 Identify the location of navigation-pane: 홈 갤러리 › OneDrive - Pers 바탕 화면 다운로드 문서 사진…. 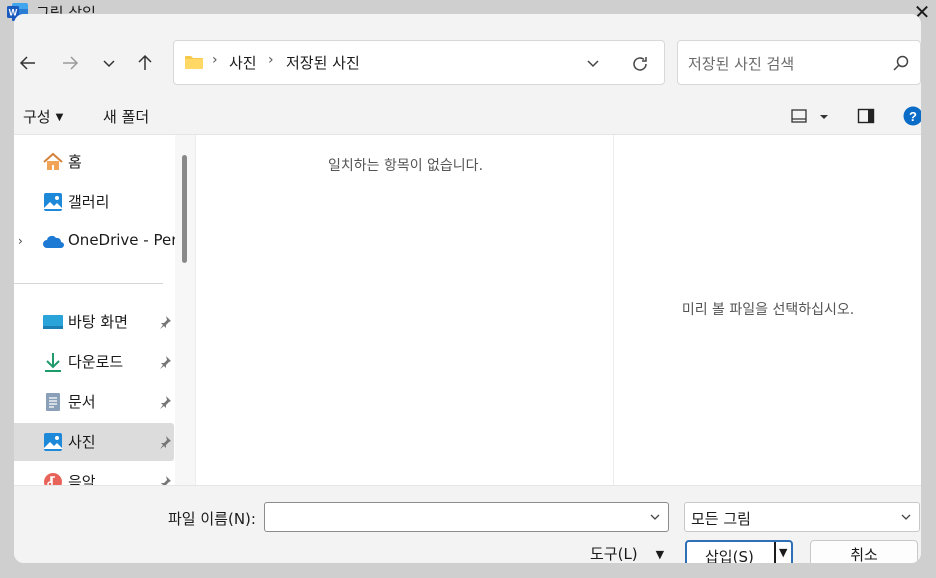
(104, 310).